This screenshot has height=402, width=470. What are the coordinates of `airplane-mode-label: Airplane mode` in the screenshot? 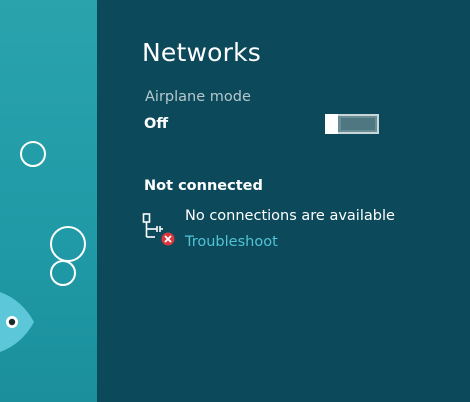 It's located at (198, 97).